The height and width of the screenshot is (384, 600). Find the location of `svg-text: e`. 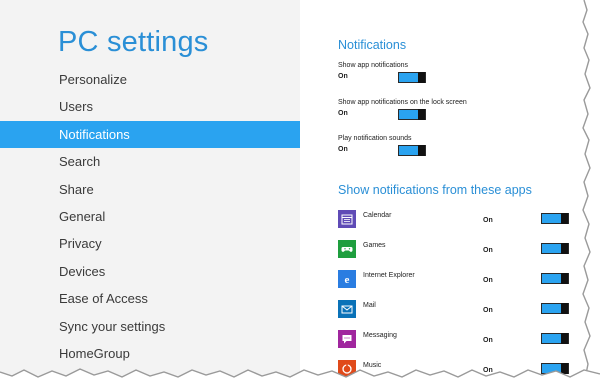

svg-text: e is located at coordinates (347, 279).